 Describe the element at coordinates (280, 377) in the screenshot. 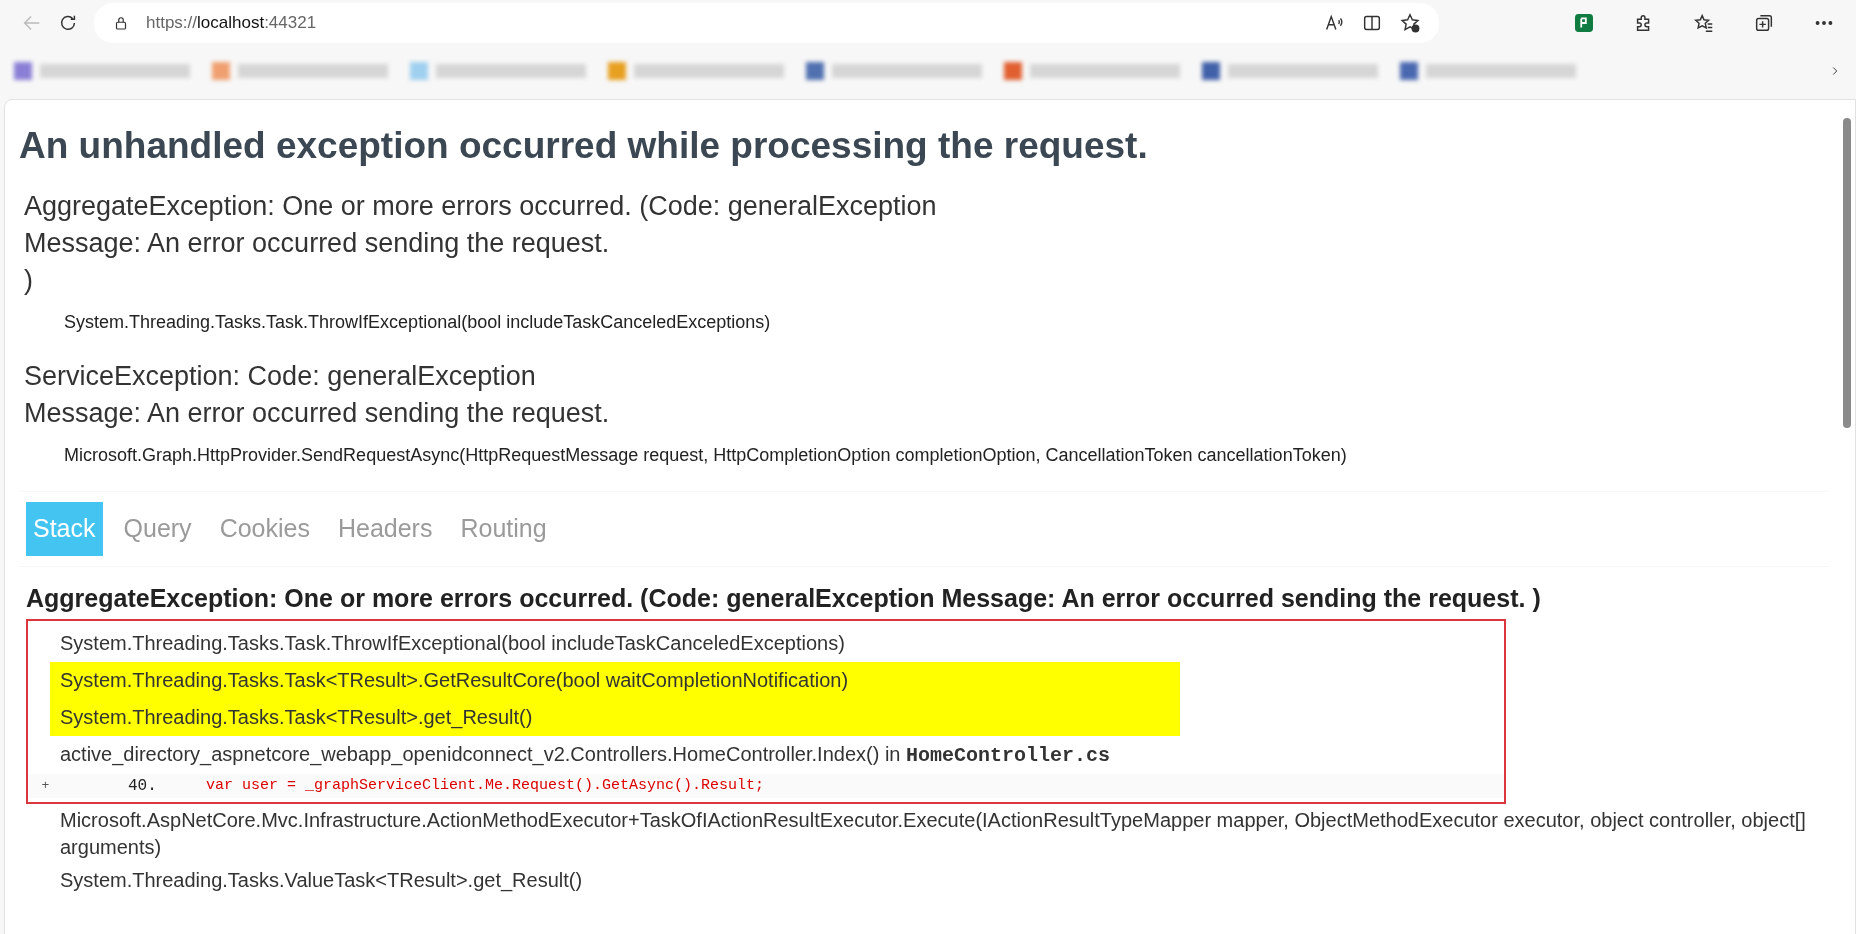

I see `exception-message: ServiceException: Code: generalException` at that location.